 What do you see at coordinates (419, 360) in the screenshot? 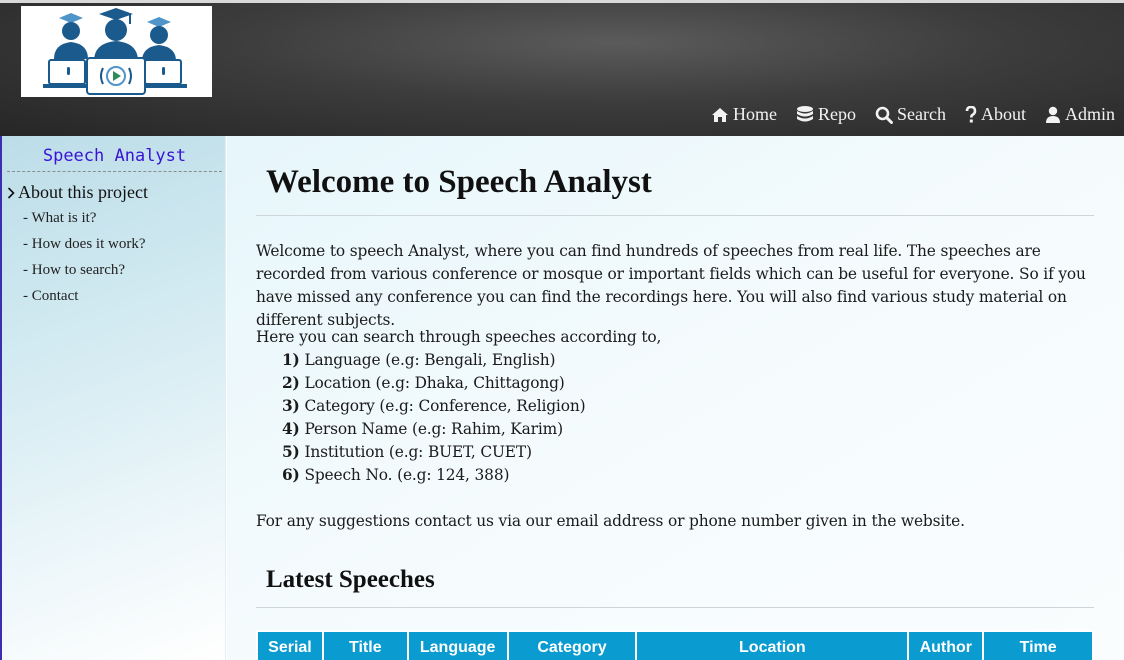
I see `criteria-item: 1) Language (e.g: Bengali, English)` at bounding box center [419, 360].